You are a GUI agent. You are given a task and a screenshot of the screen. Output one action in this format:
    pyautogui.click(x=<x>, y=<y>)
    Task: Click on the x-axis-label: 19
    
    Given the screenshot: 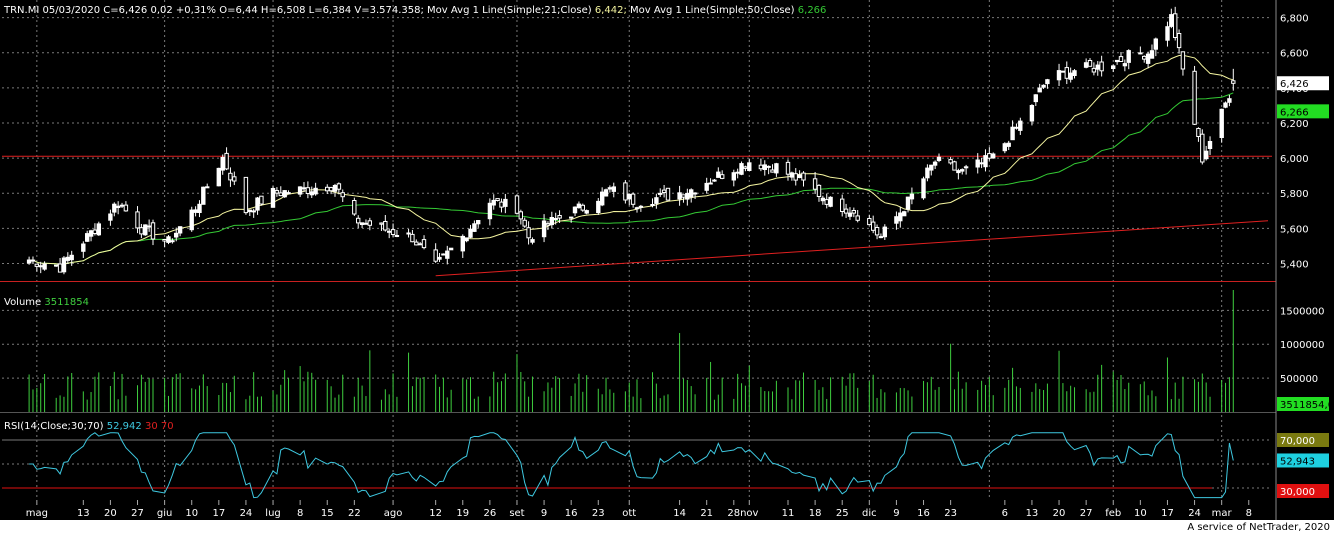 What is the action you would take?
    pyautogui.click(x=462, y=513)
    